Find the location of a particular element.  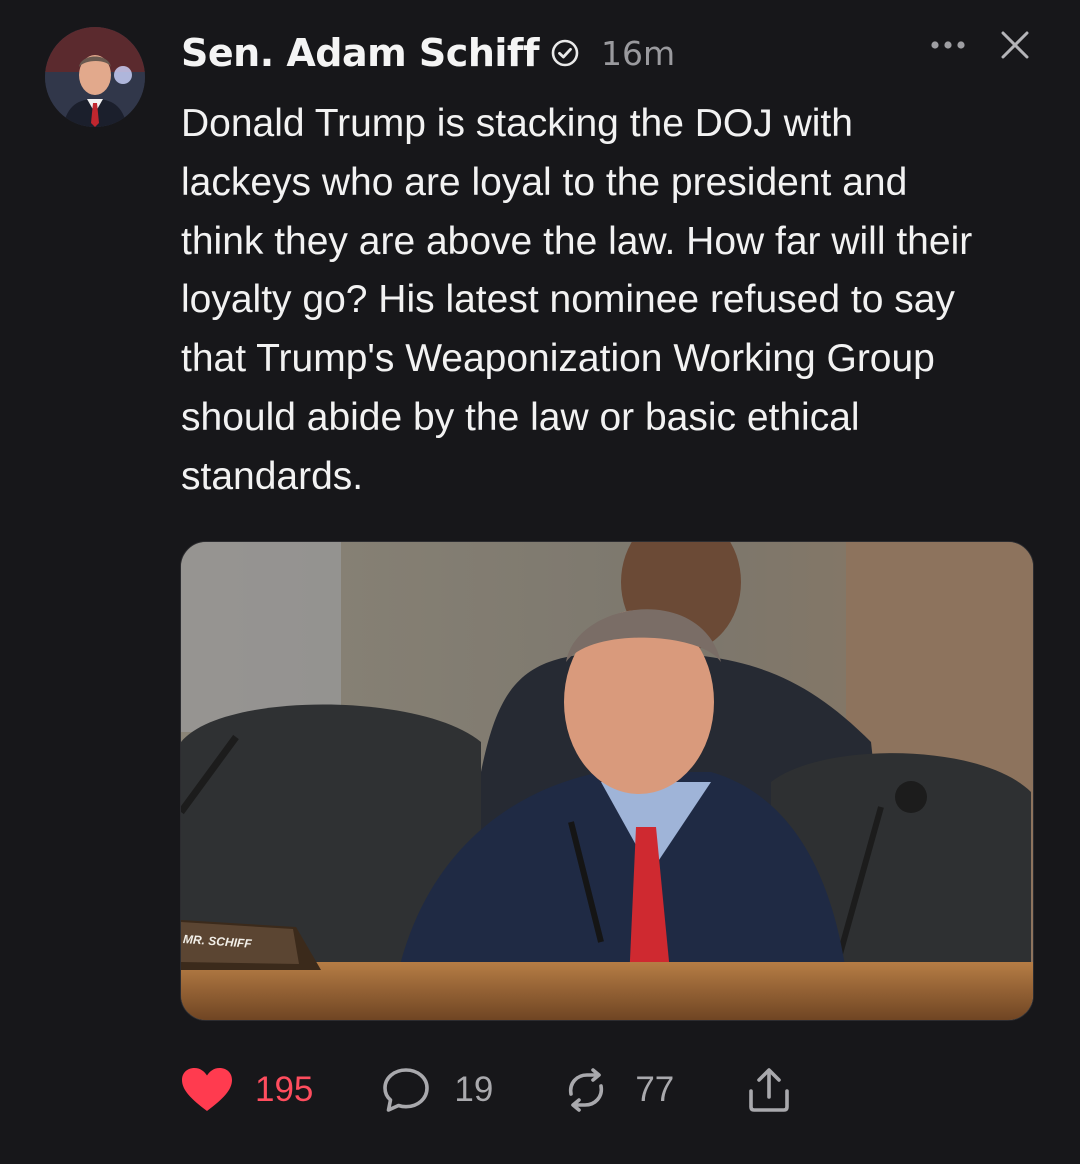

avatar-image is located at coordinates (95, 77).